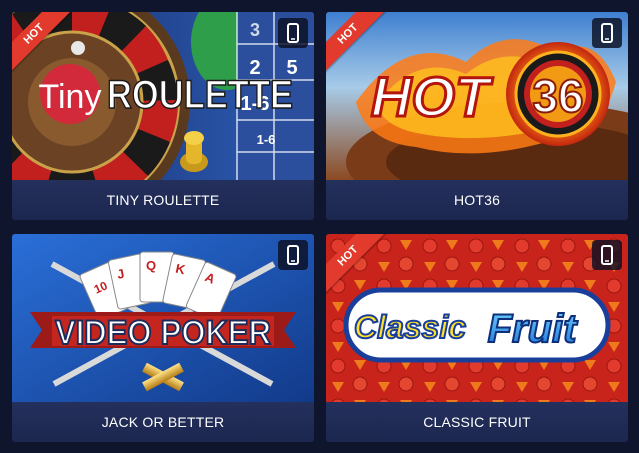 The image size is (639, 453). Describe the element at coordinates (163, 200) in the screenshot. I see `game-title: TINY ROULETTE` at that location.